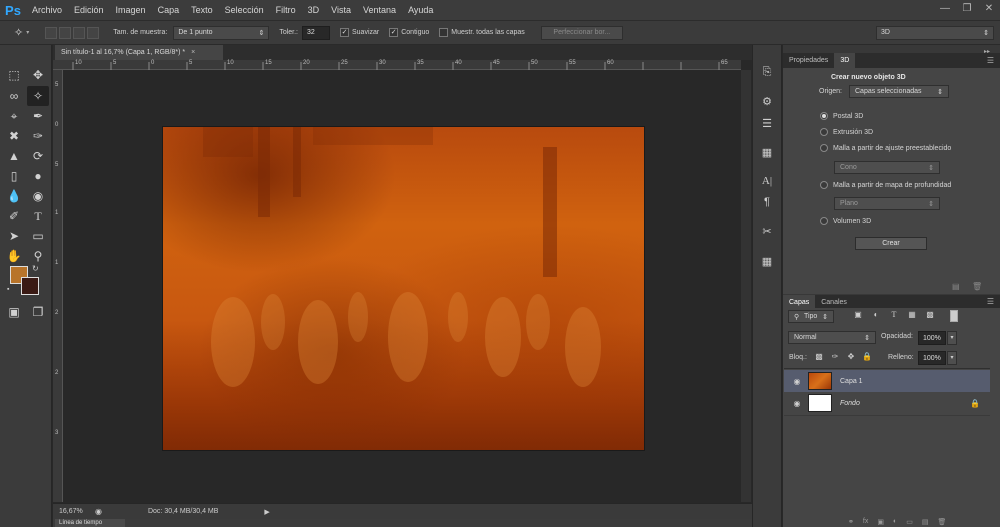 This screenshot has width=1000, height=527. Describe the element at coordinates (21, 32) in the screenshot. I see `magic-wand-preset-picker: ✧ ▾` at that location.